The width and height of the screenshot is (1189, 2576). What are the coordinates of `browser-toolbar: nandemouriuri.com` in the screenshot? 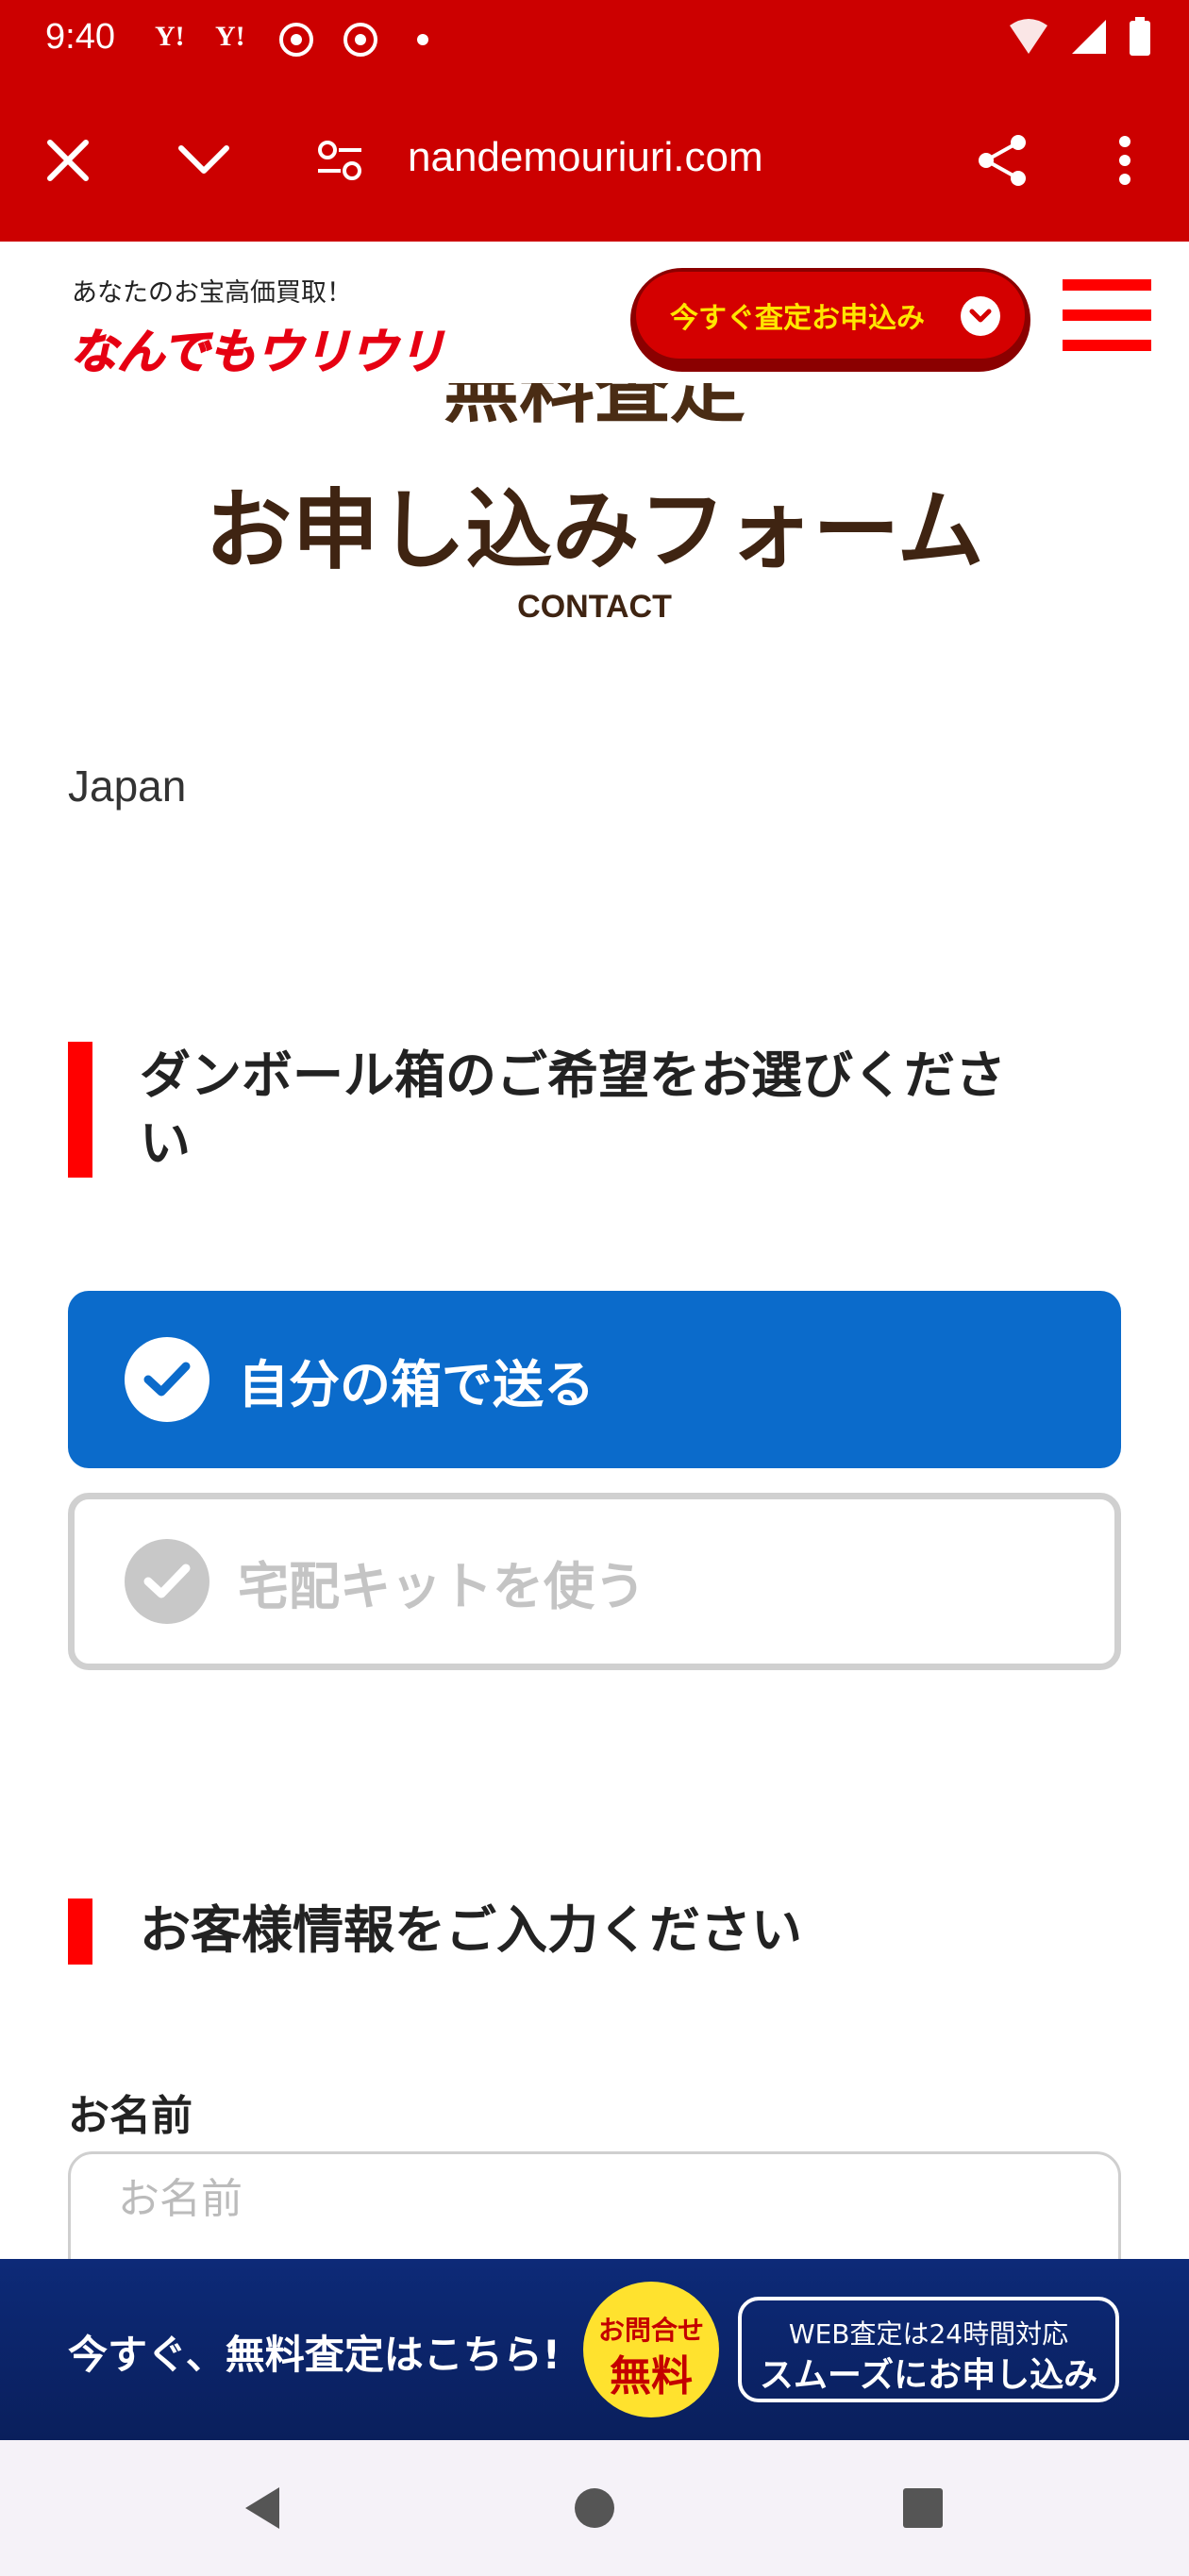 It's located at (594, 160).